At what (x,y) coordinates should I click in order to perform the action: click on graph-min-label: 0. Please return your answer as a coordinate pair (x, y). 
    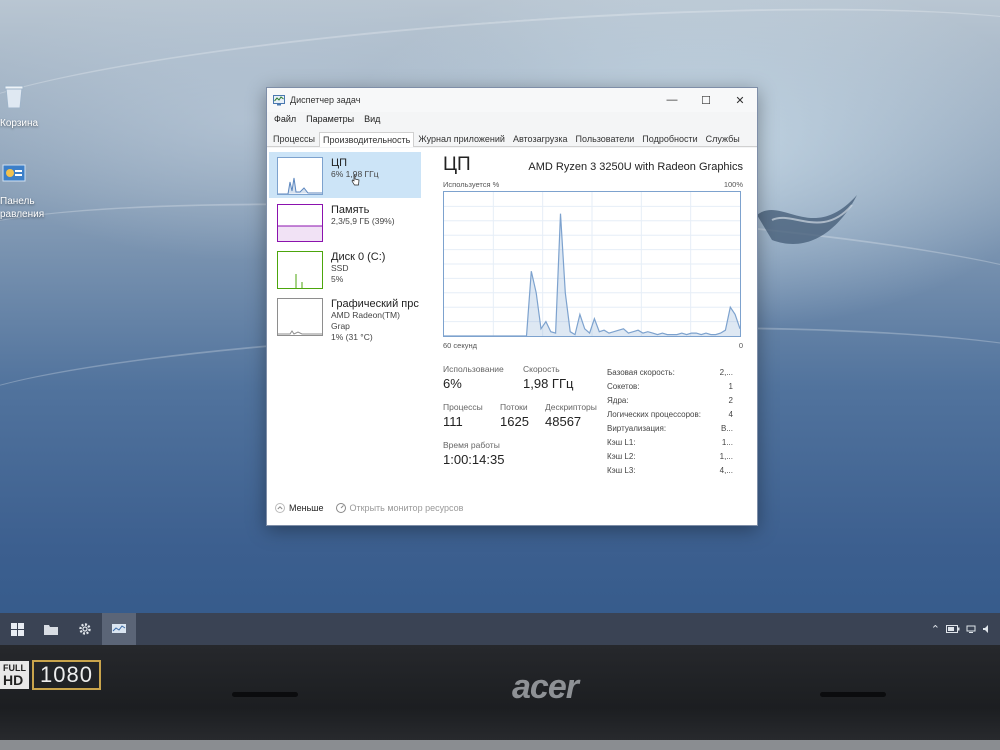
    Looking at the image, I should click on (740, 345).